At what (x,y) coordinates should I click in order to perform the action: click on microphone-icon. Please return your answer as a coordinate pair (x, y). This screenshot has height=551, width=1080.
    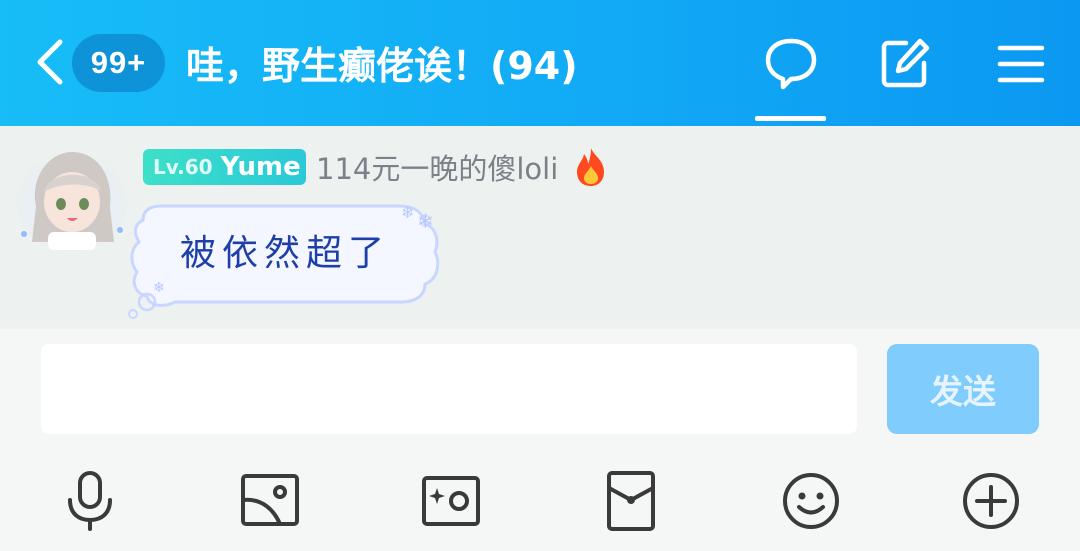
    Looking at the image, I should click on (90, 501).